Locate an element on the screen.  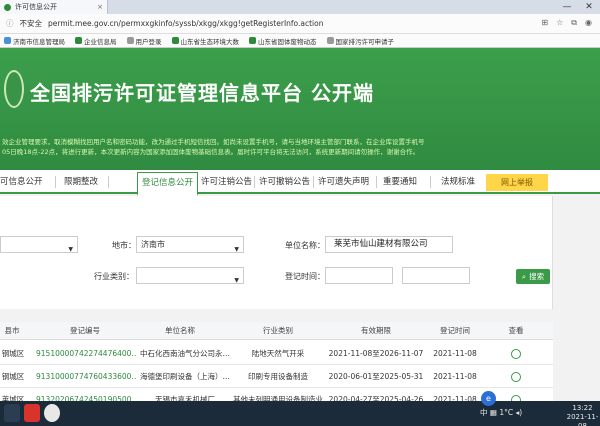
col-reg-number: 登记编号 is located at coordinates (85, 330).